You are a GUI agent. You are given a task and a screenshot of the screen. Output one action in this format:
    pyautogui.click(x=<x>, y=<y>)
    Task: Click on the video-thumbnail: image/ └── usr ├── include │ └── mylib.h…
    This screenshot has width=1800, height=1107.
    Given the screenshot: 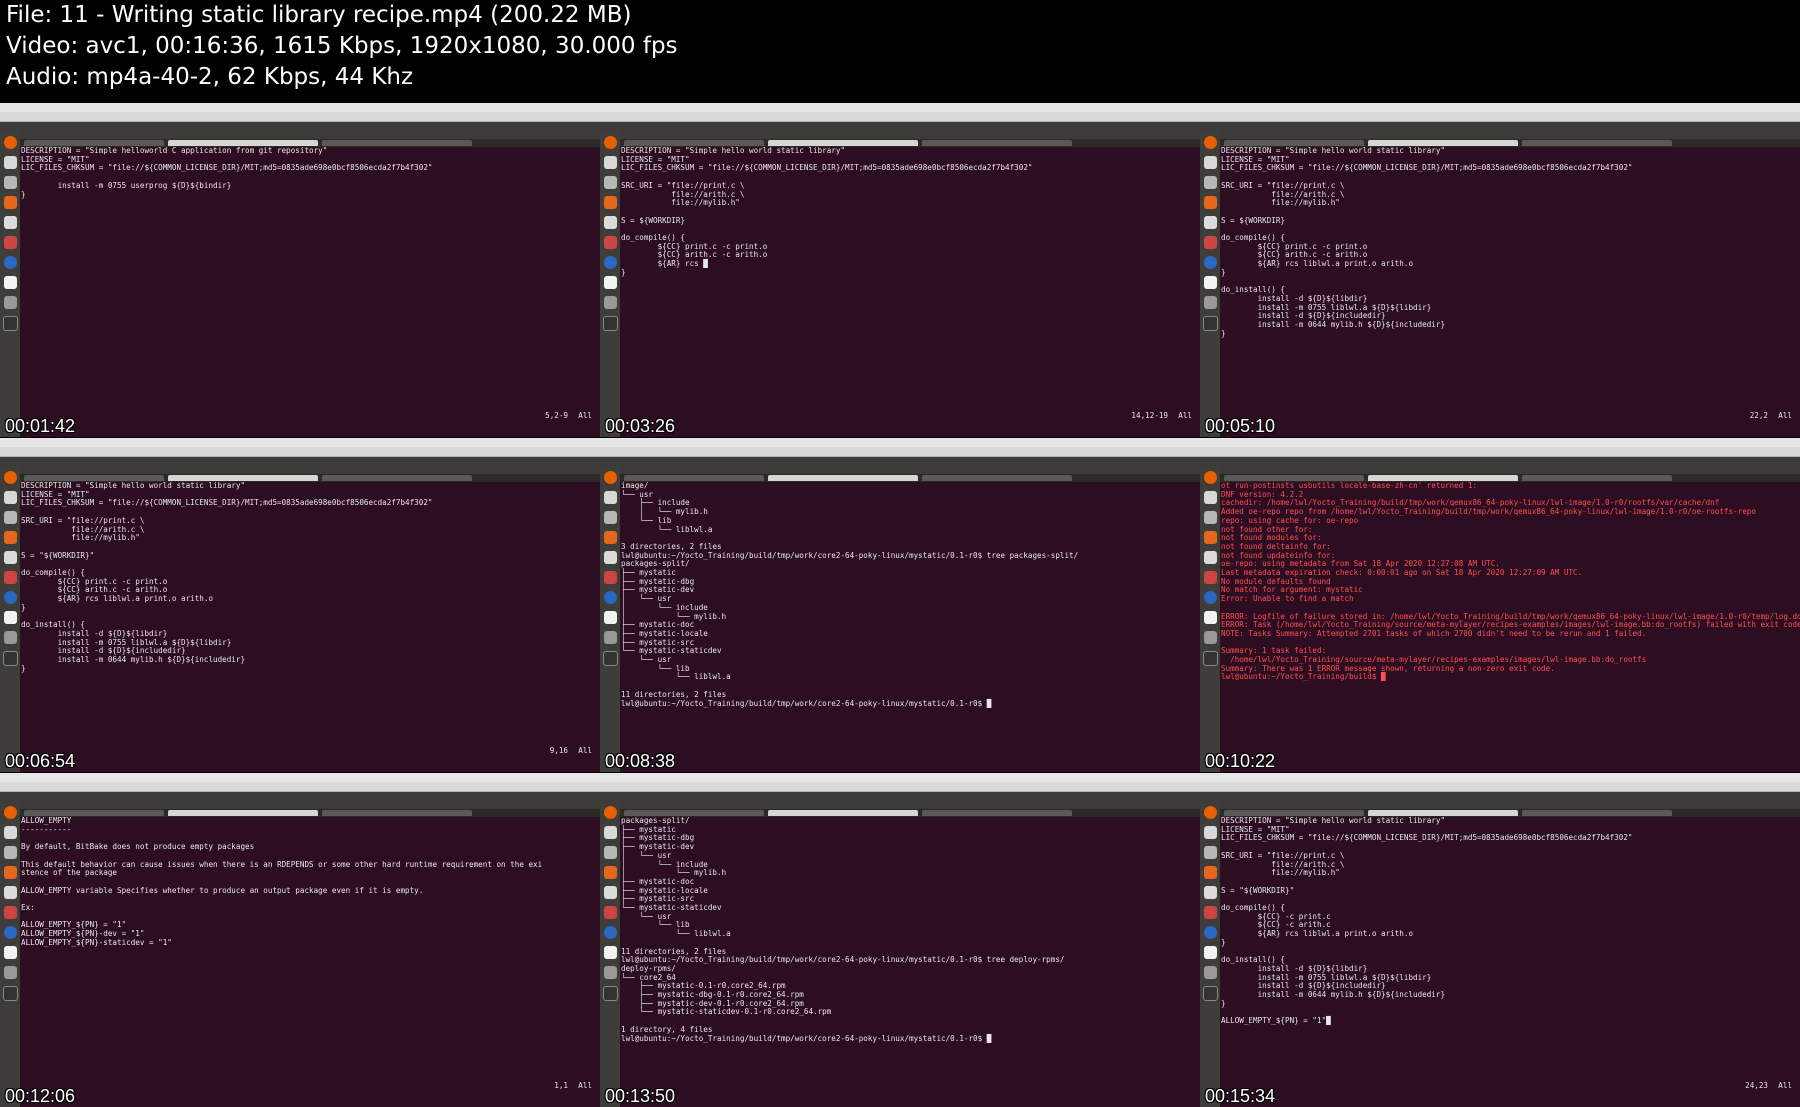 What is the action you would take?
    pyautogui.click(x=900, y=605)
    